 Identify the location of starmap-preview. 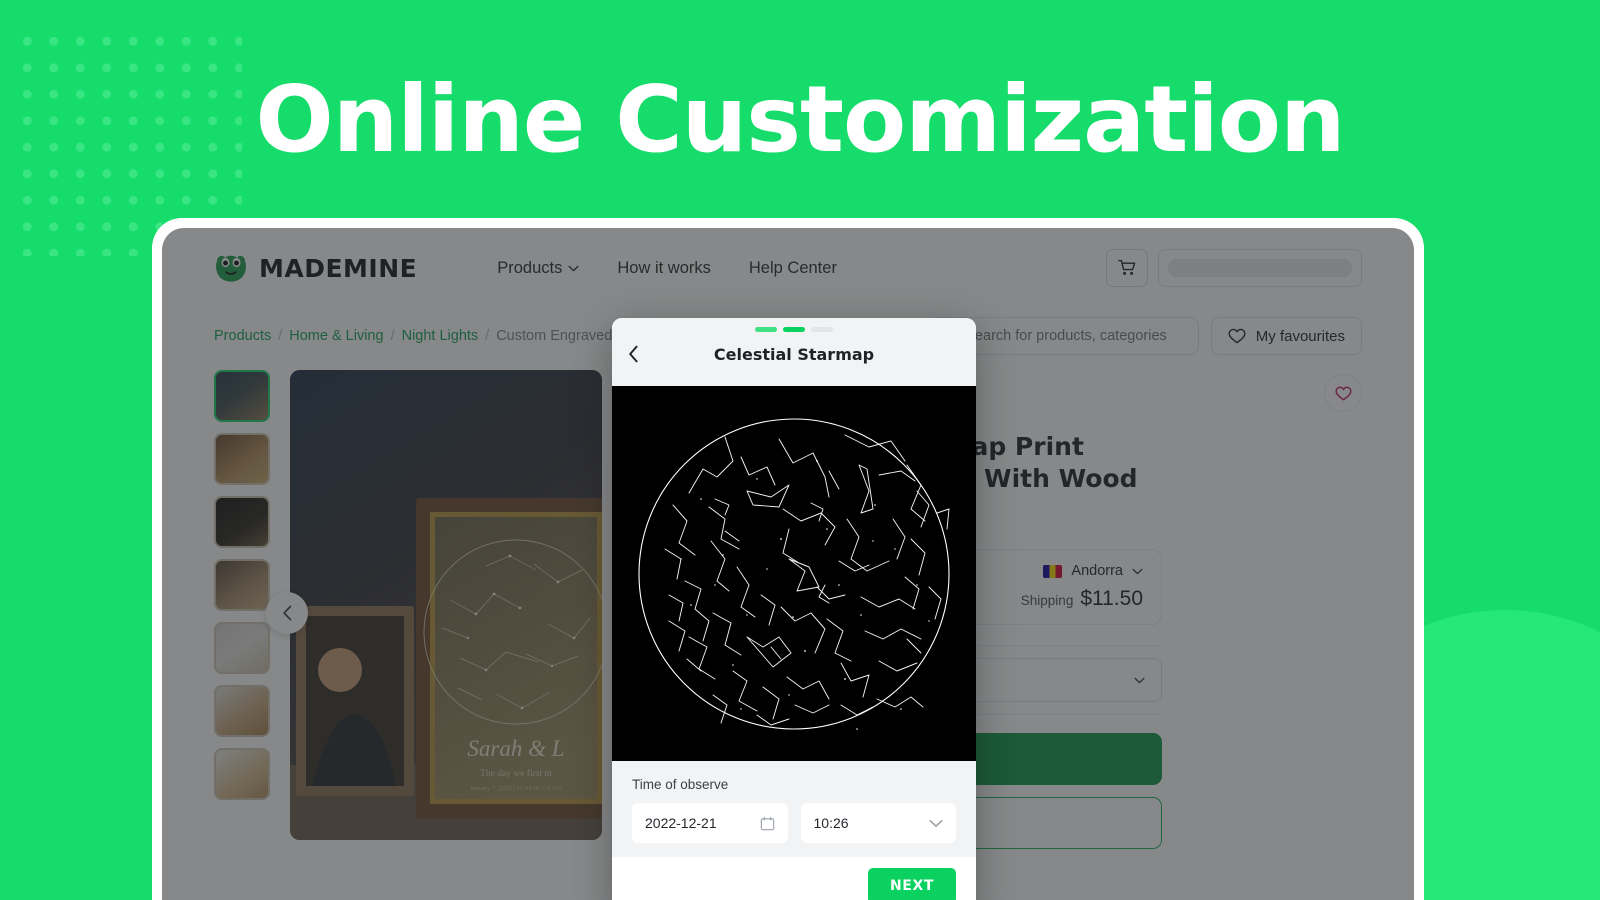
(794, 573).